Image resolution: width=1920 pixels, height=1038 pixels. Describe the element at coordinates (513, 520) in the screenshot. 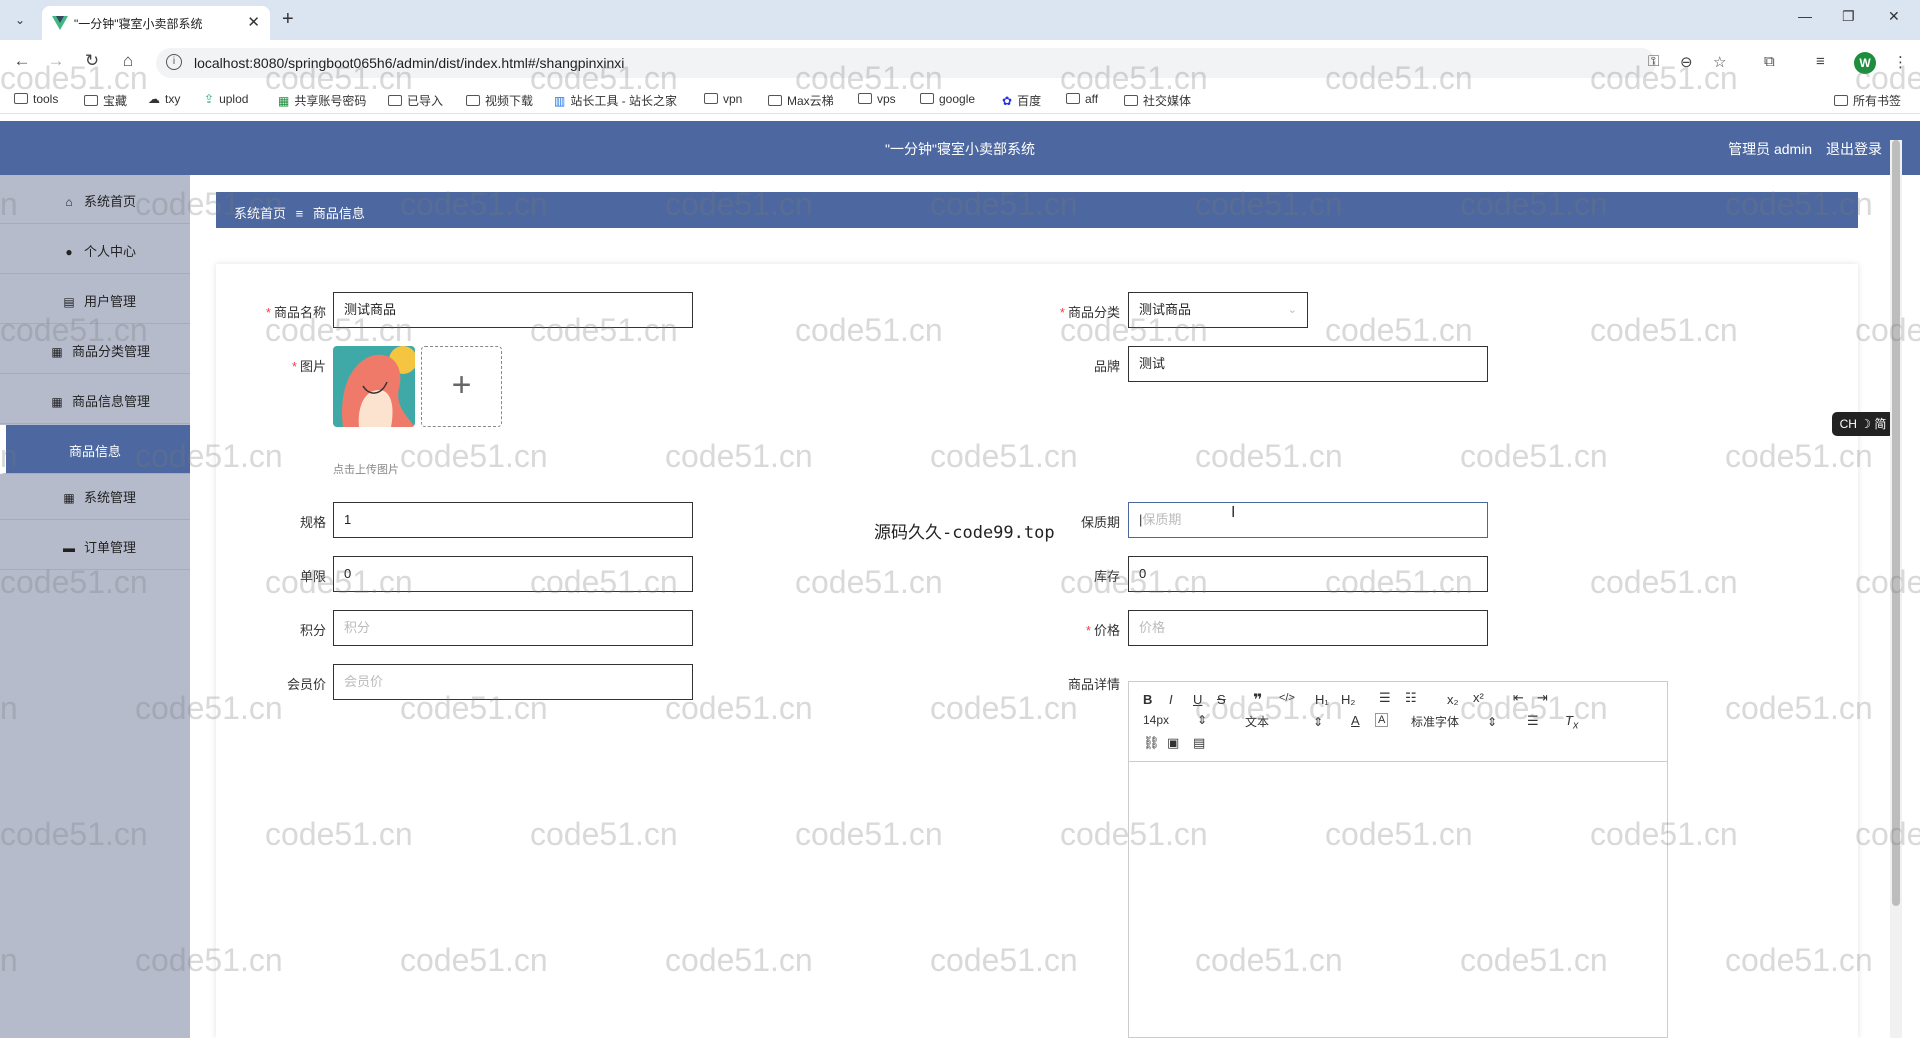

I see `spec-input: 1` at that location.